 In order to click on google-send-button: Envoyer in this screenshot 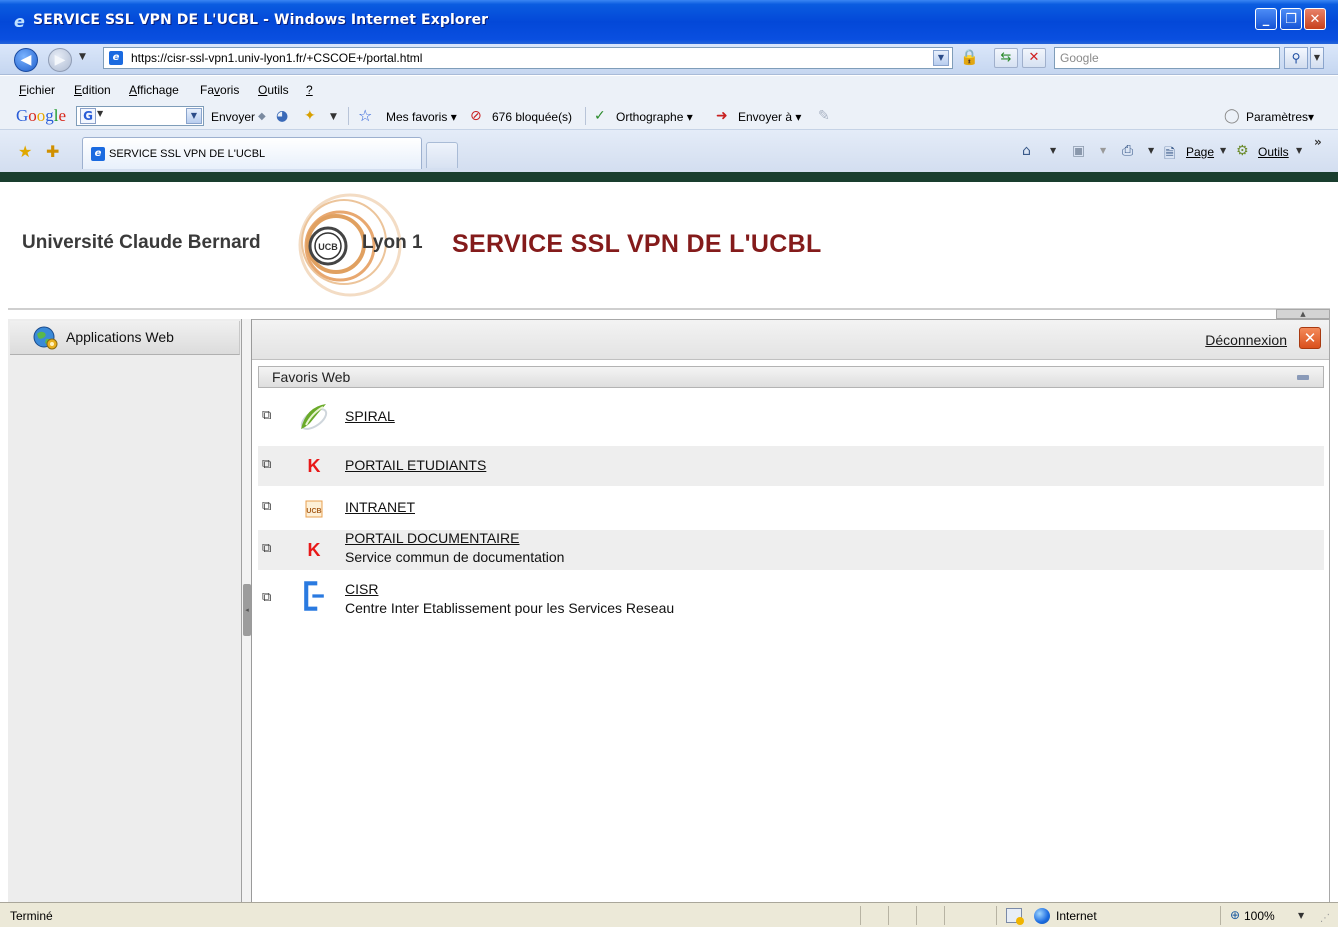, I will do `click(233, 117)`.